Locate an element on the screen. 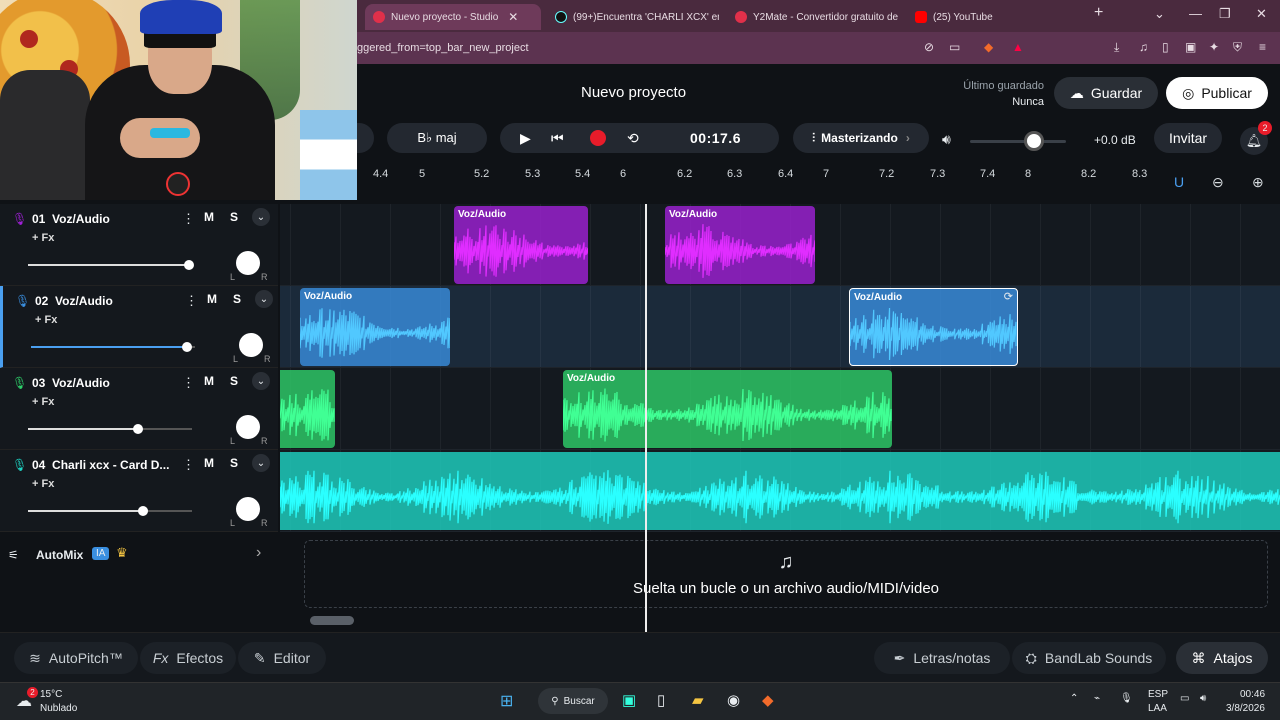 This screenshot has width=1280, height=720. record-button is located at coordinates (598, 138).